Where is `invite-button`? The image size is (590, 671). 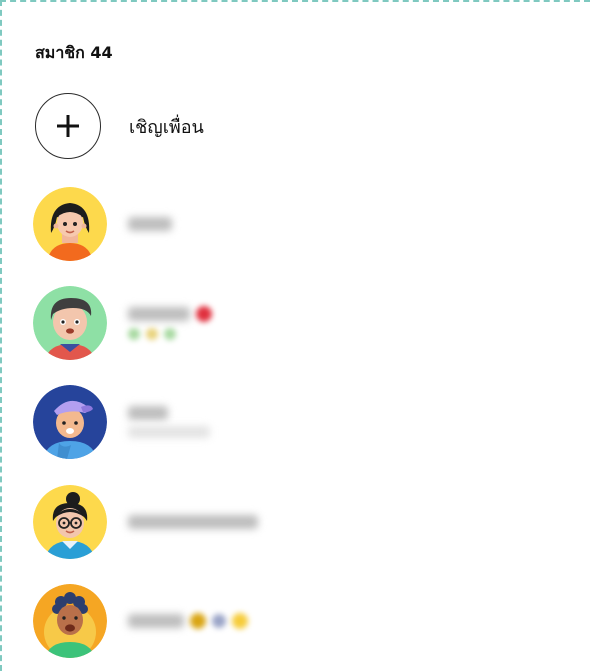
invite-button is located at coordinates (68, 126).